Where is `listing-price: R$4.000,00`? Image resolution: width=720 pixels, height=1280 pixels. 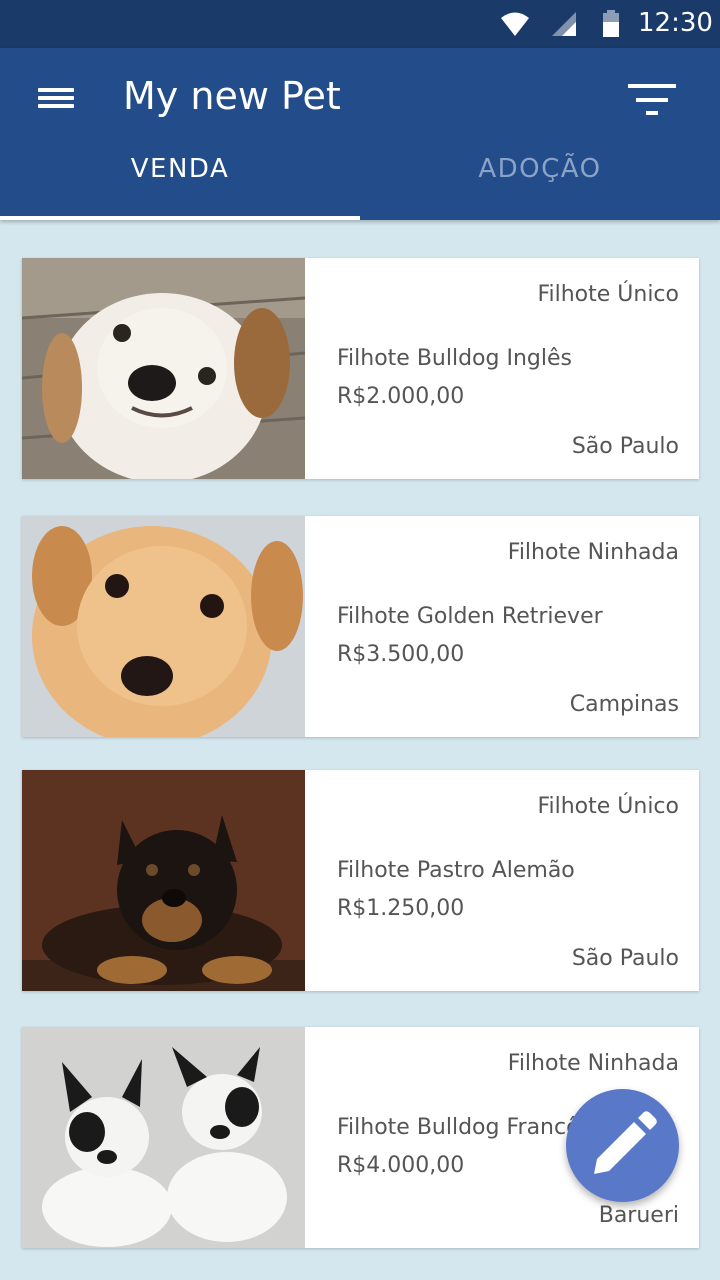
listing-price: R$4.000,00 is located at coordinates (401, 1165).